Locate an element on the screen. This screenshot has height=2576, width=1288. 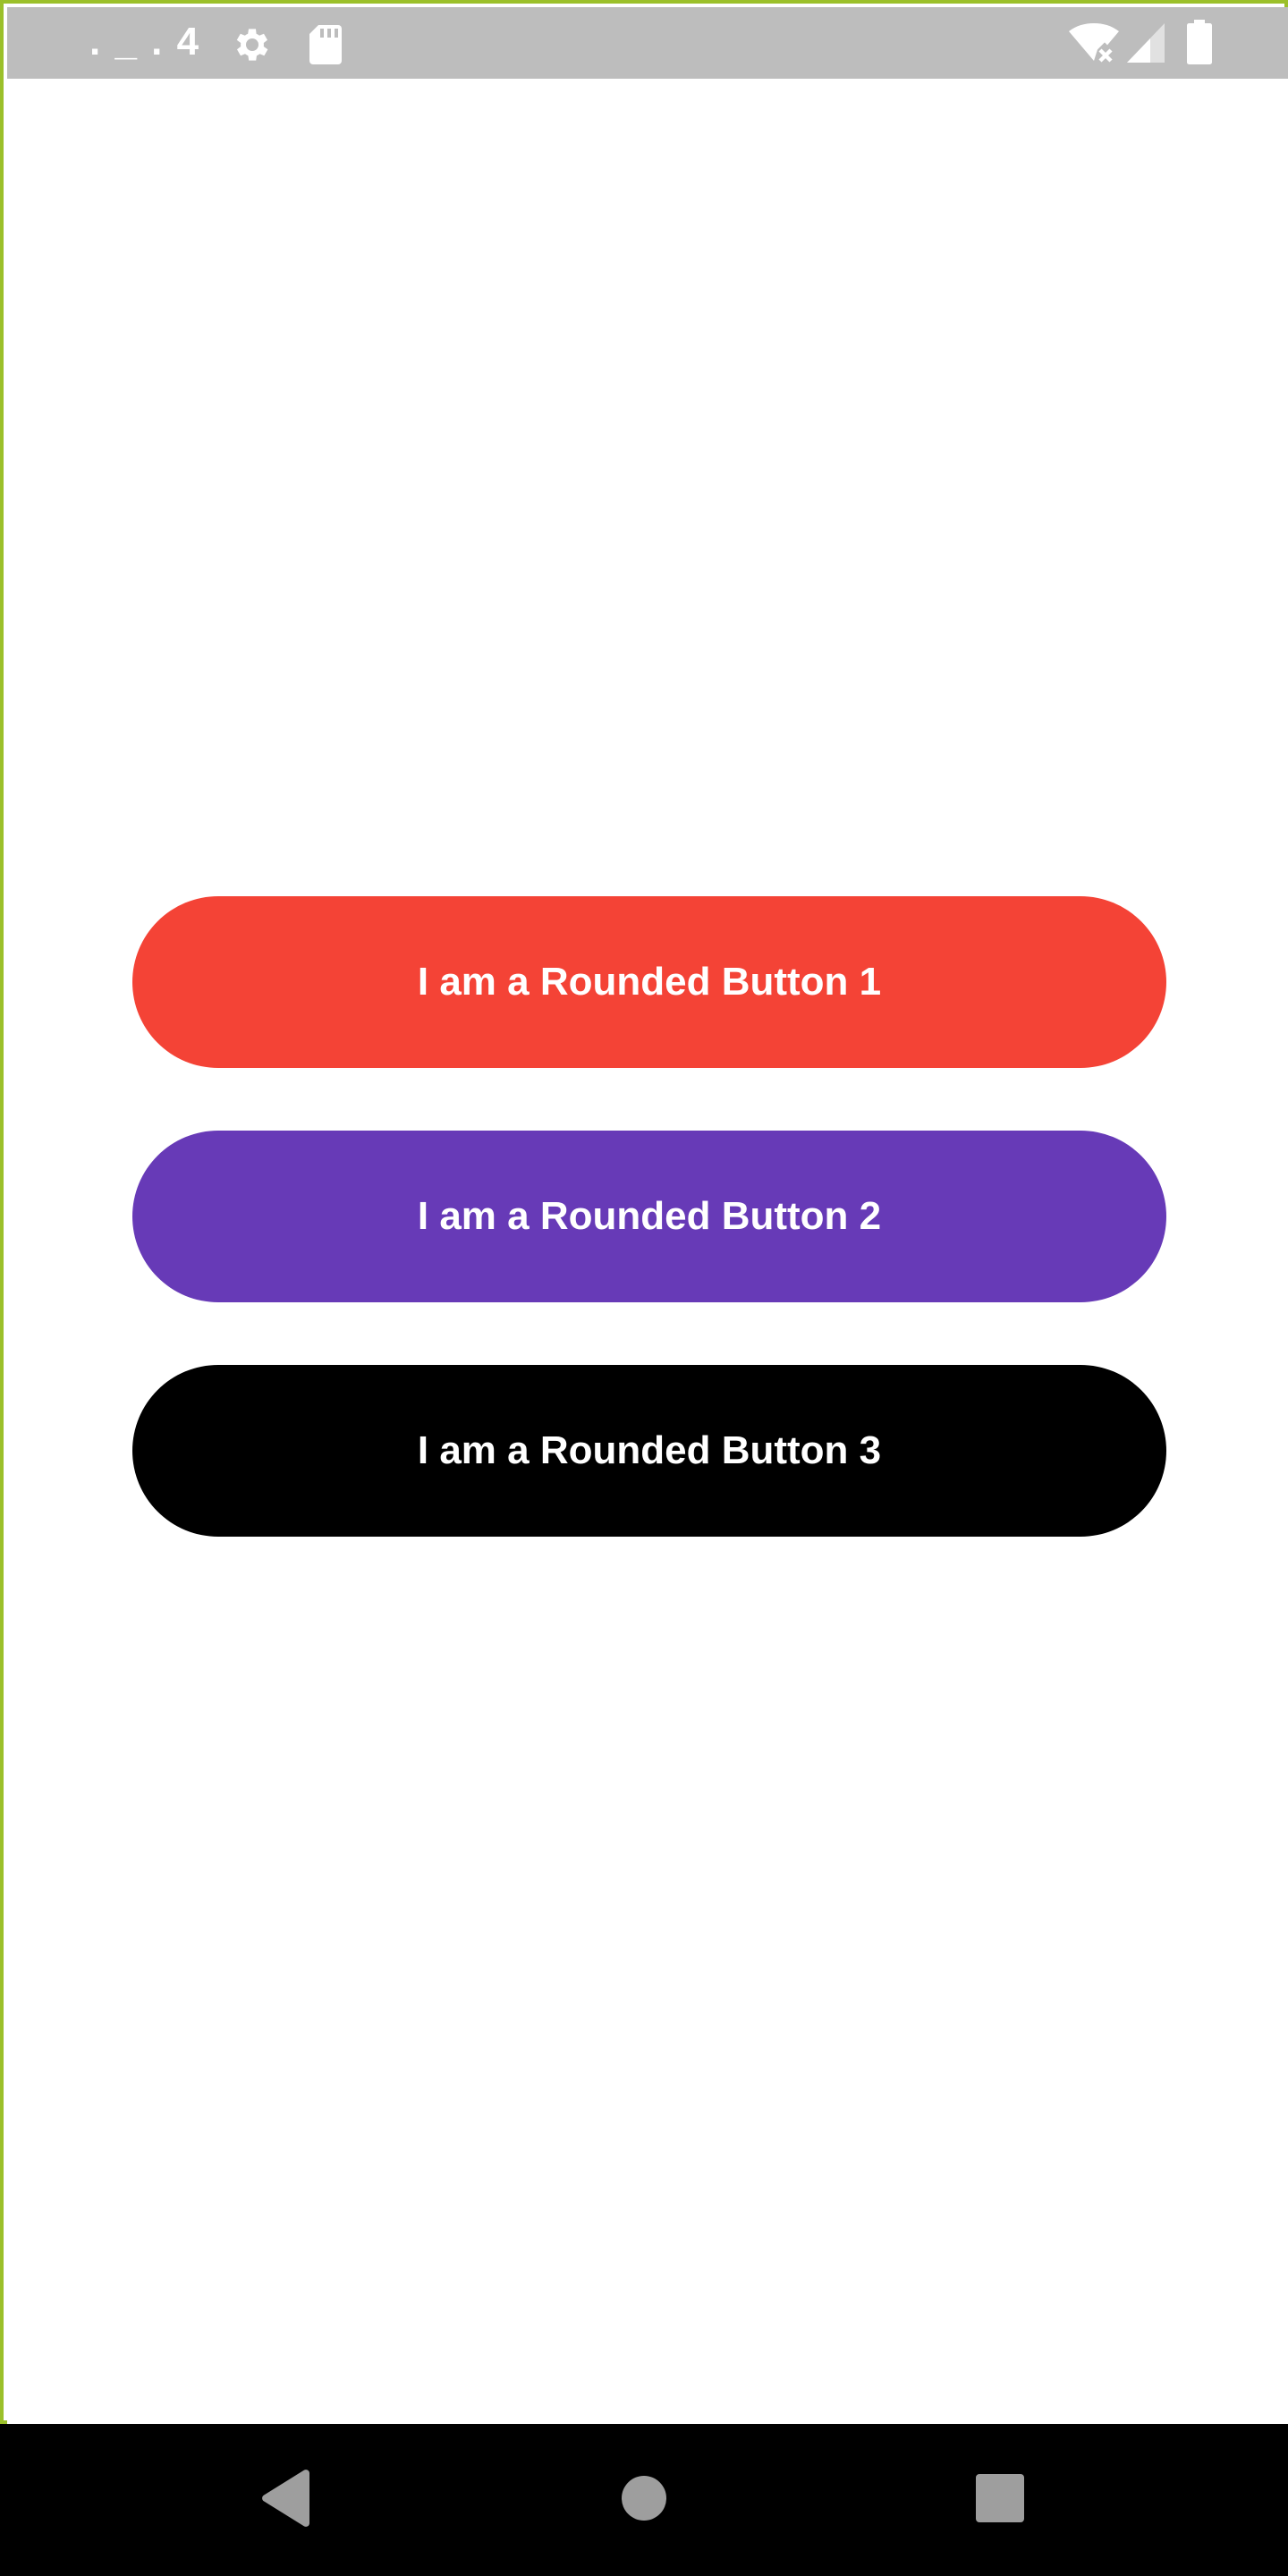
home-button is located at coordinates (644, 2500).